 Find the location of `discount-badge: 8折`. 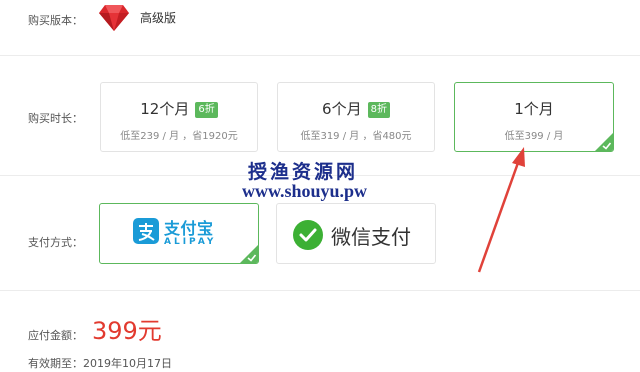

discount-badge: 8折 is located at coordinates (378, 110).